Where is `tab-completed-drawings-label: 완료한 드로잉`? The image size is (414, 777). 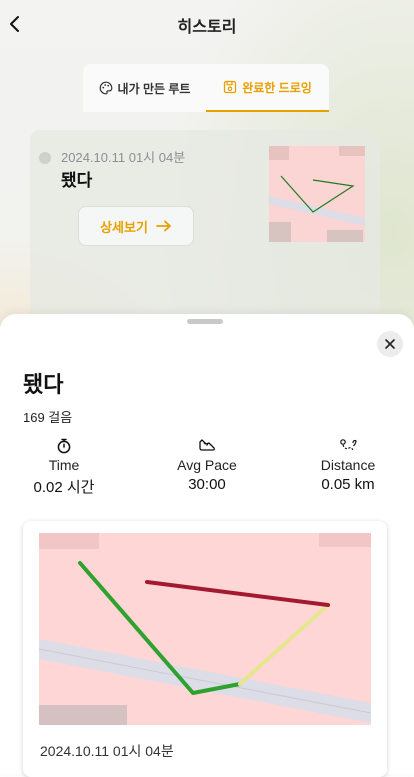
tab-completed-drawings-label: 완료한 드로잉 is located at coordinates (277, 87).